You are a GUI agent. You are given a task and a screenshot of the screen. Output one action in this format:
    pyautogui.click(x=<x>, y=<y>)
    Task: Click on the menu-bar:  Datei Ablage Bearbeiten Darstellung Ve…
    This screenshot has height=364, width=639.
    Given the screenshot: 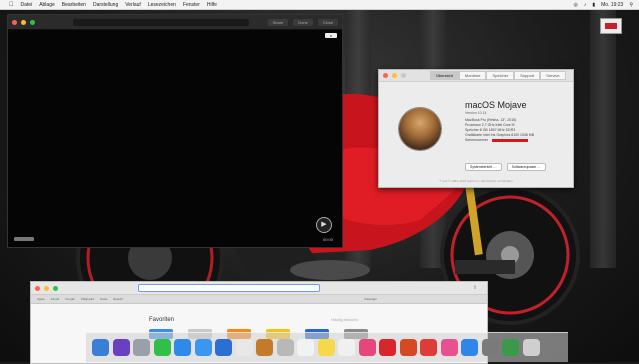 What is the action you would take?
    pyautogui.click(x=319, y=5)
    